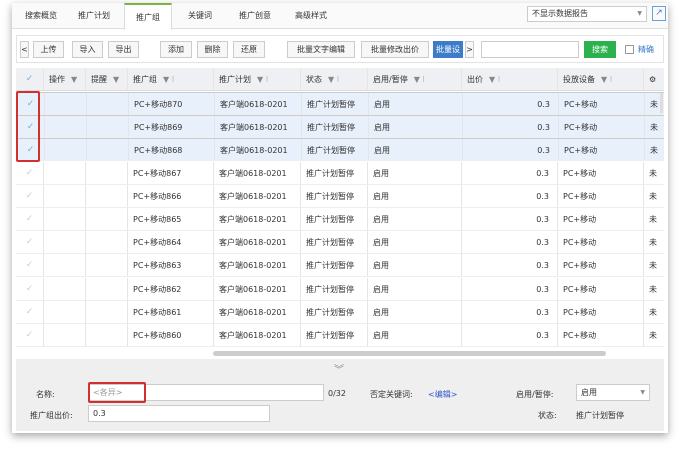 This screenshot has width=680, height=451. Describe the element at coordinates (587, 14) in the screenshot. I see `report-select: 不显示数据报告 ▼` at that location.